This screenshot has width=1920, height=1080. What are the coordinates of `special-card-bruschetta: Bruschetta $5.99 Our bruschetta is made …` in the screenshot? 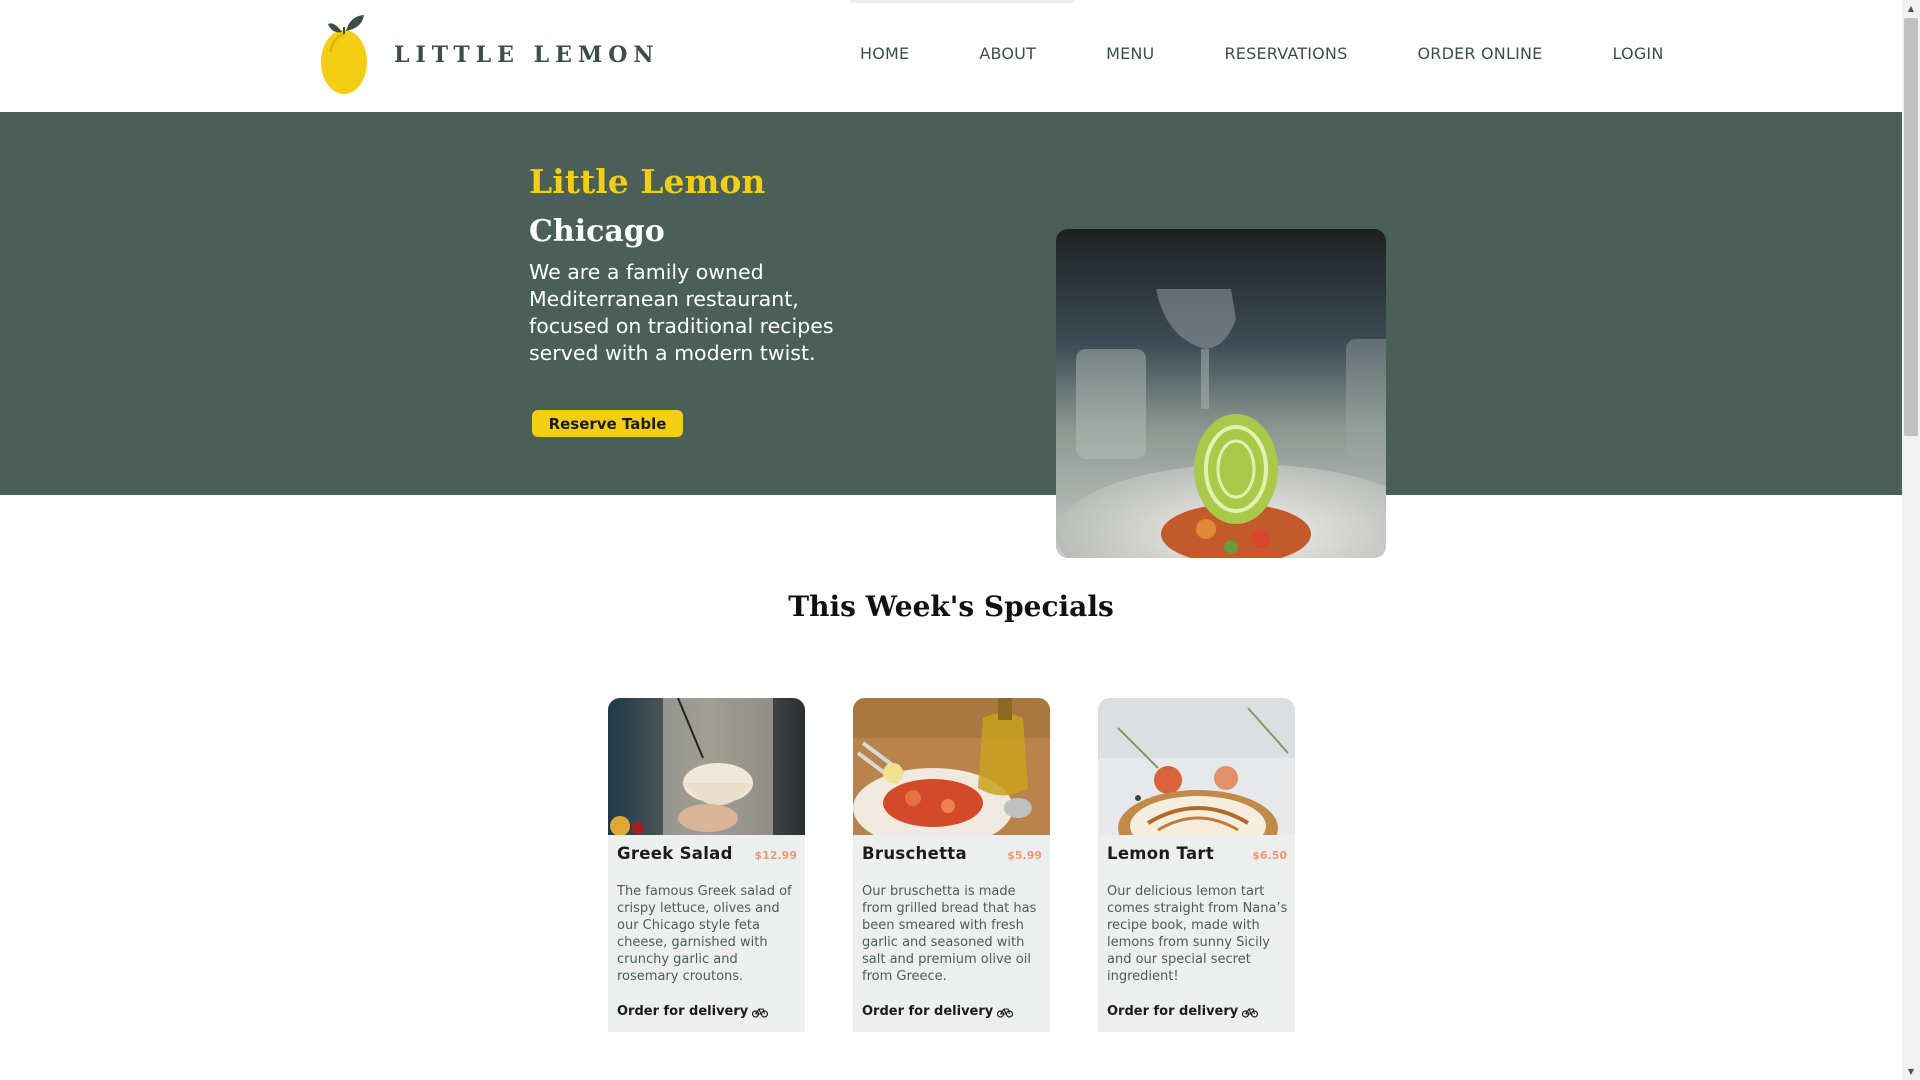 It's located at (951, 865).